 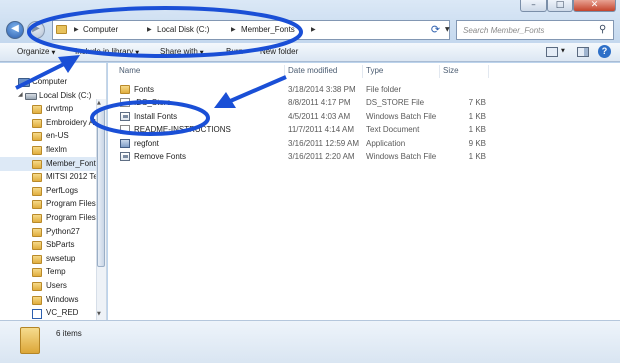 What do you see at coordinates (319, 103) in the screenshot?
I see `file-date: 8/8/2011 4:17 PM` at bounding box center [319, 103].